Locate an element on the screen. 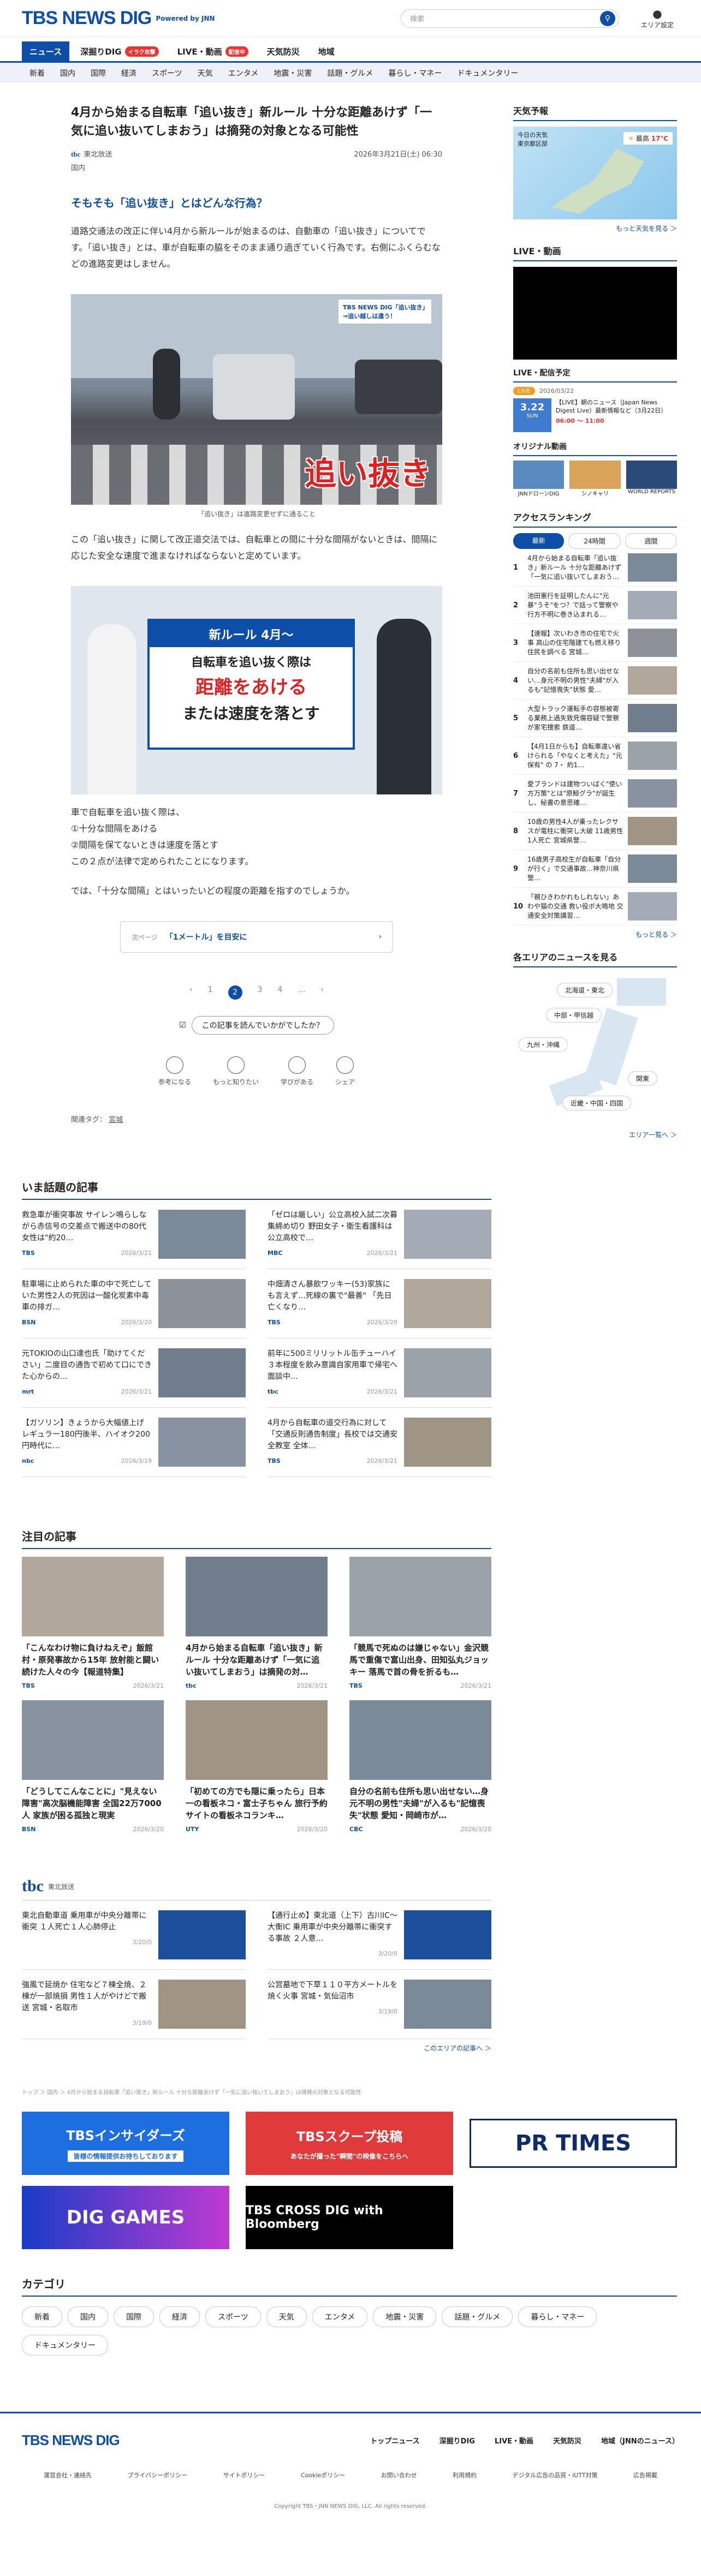 The width and height of the screenshot is (701, 2576). footer-link: プライバシーポリシー is located at coordinates (157, 2475).